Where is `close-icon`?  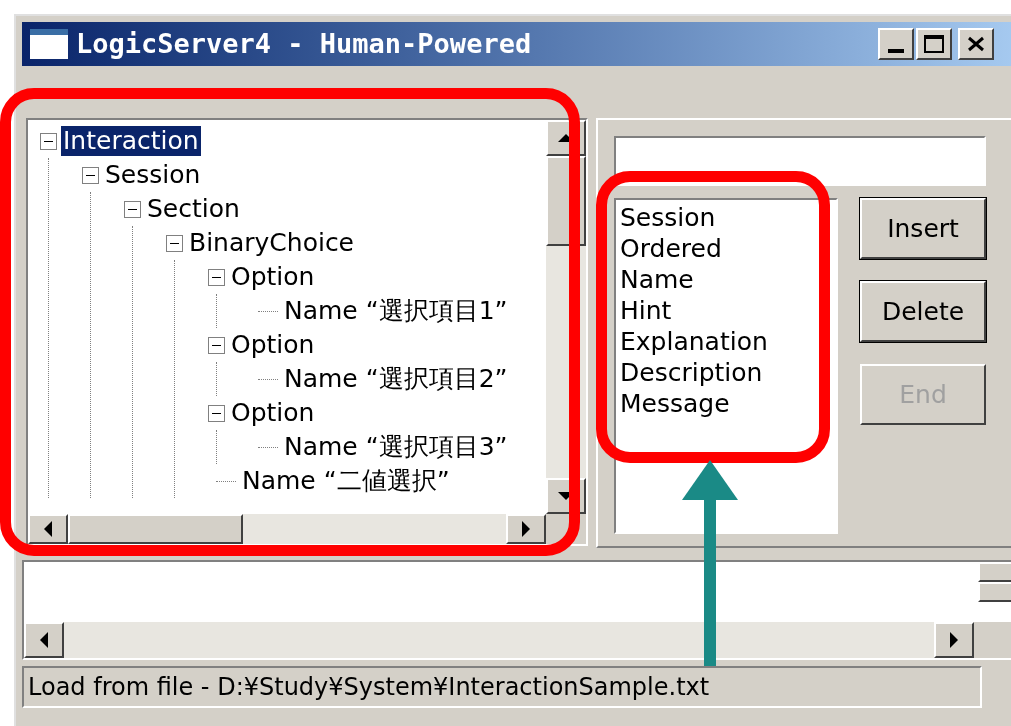 close-icon is located at coordinates (976, 44).